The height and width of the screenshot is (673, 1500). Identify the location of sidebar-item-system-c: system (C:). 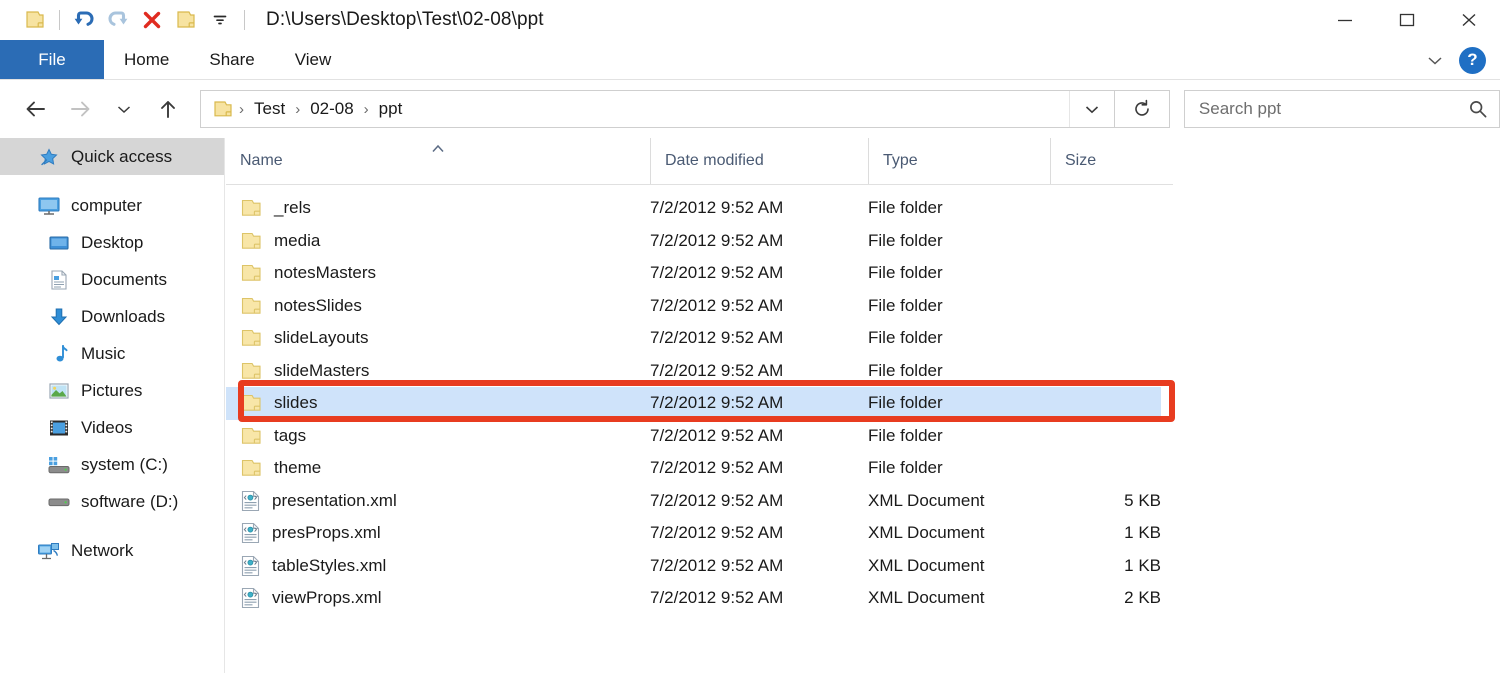
(112, 464).